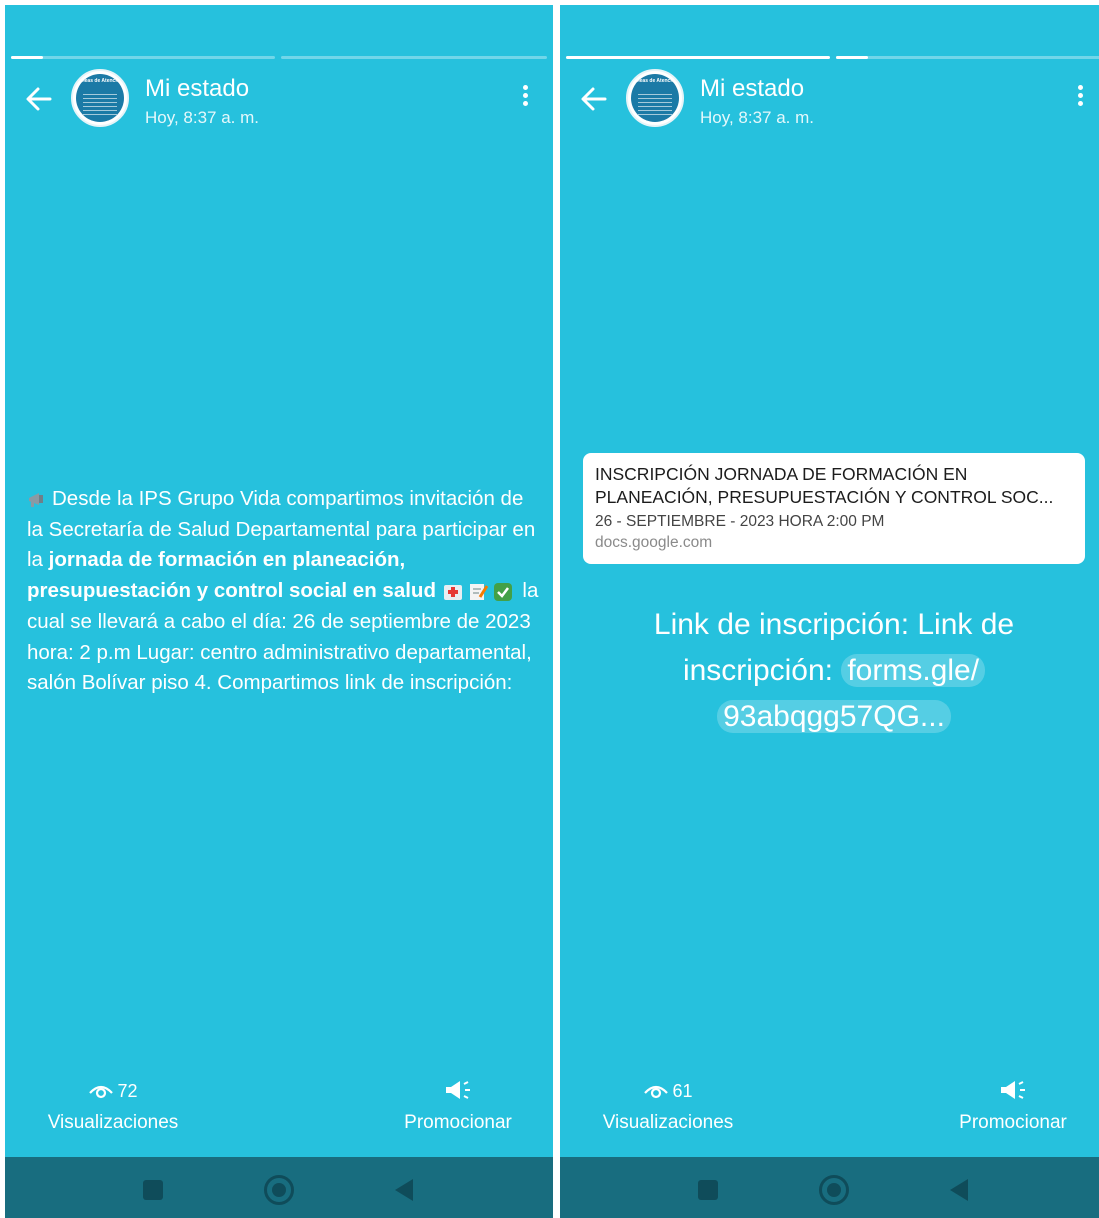  What do you see at coordinates (127, 1090) in the screenshot?
I see `views-count: 72` at bounding box center [127, 1090].